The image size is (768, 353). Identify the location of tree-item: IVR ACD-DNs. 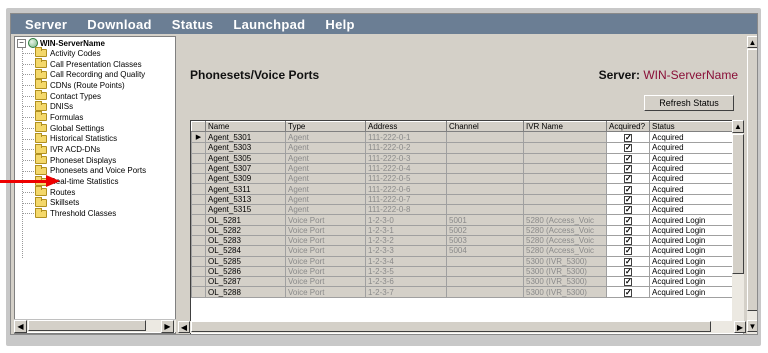
(84, 149).